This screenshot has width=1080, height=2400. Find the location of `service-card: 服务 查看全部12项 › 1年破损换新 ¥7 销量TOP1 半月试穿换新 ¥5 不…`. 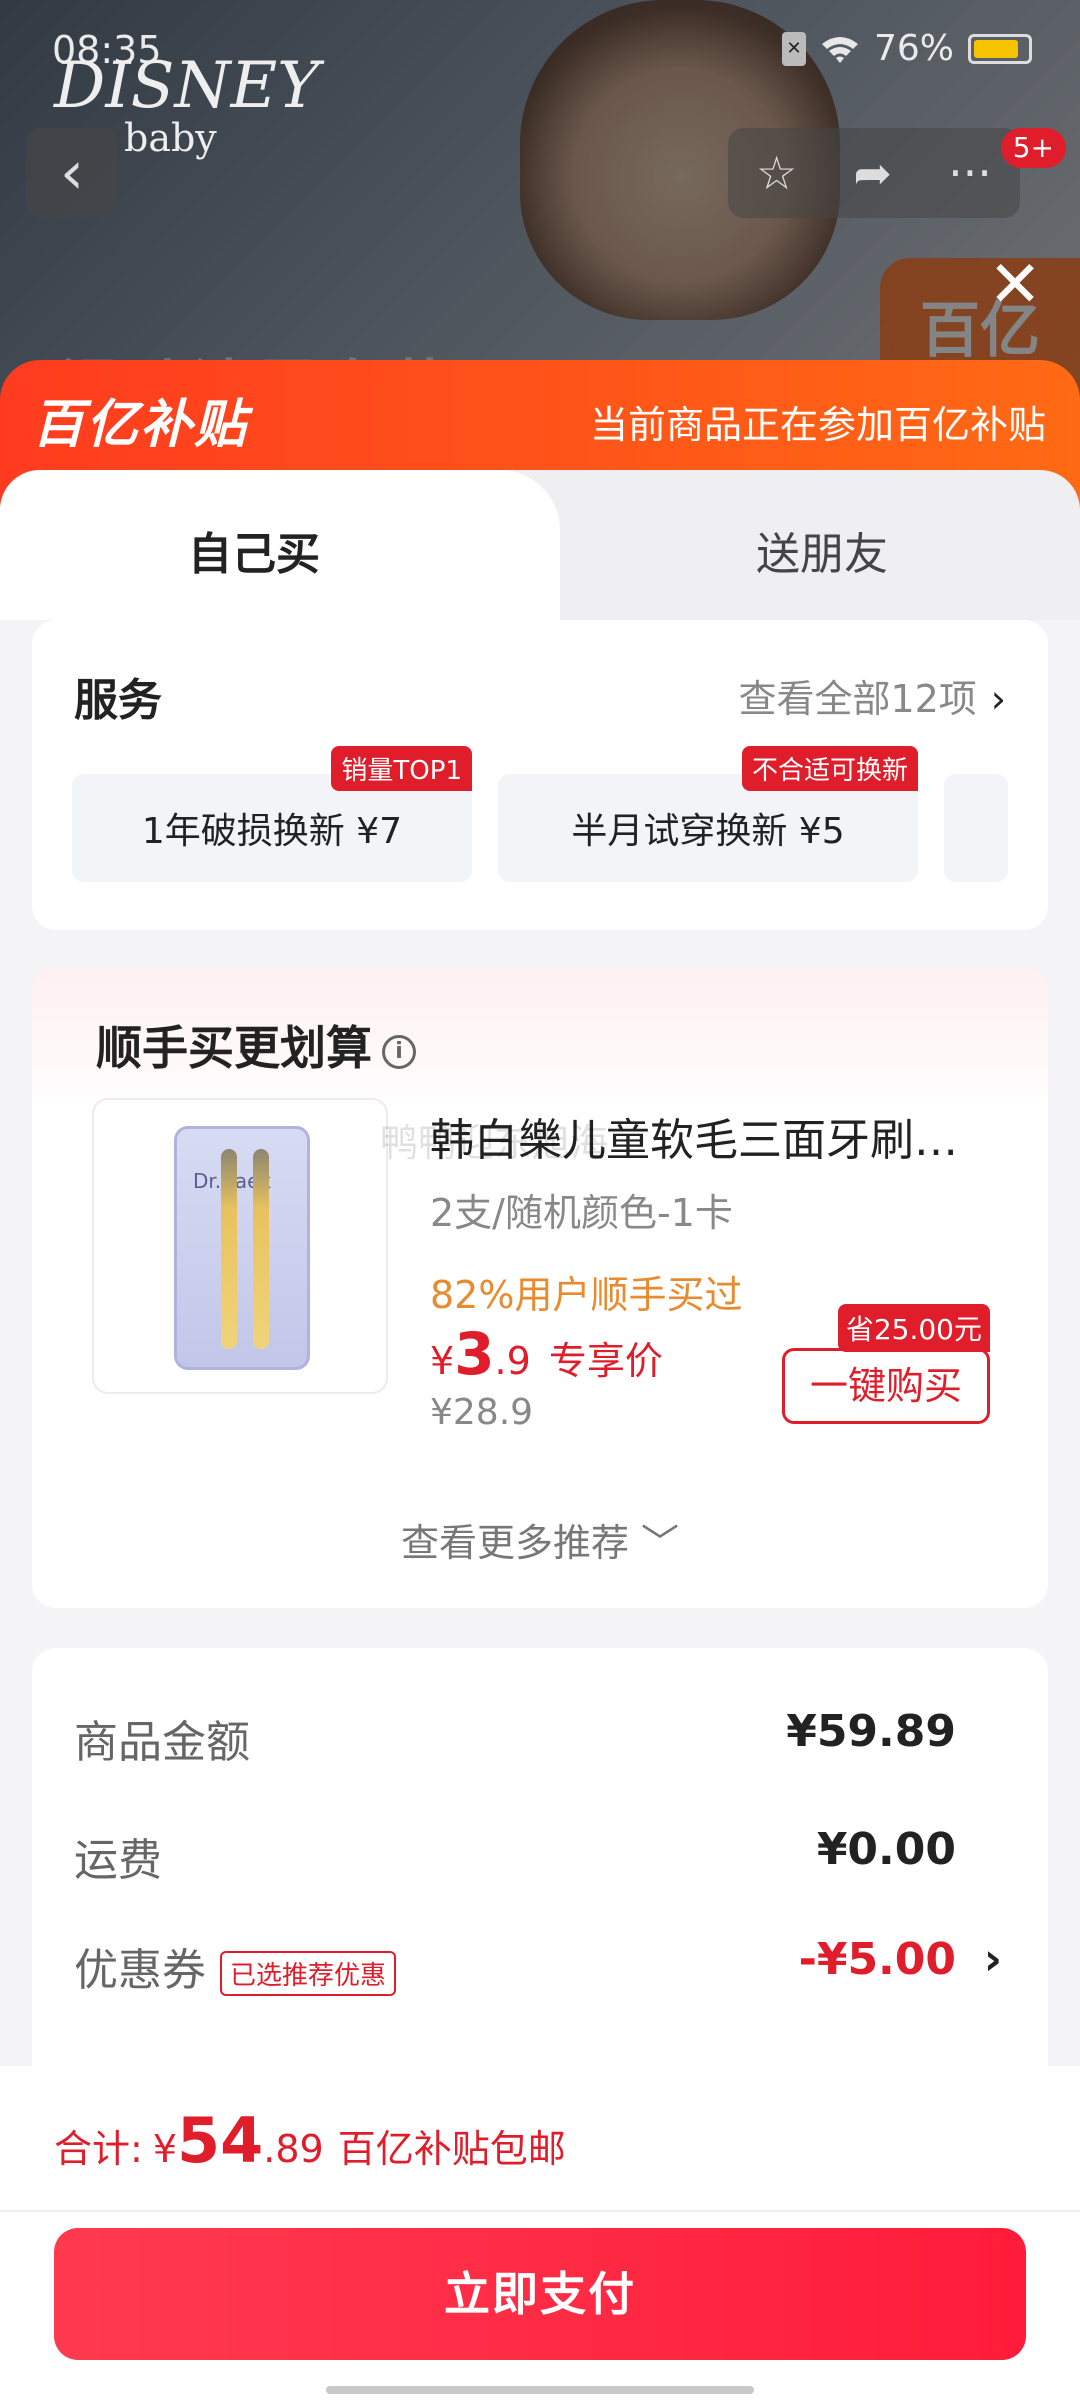

service-card: 服务 查看全部12项 › 1年破损换新 ¥7 销量TOP1 半月试穿换新 ¥5 不… is located at coordinates (540, 775).